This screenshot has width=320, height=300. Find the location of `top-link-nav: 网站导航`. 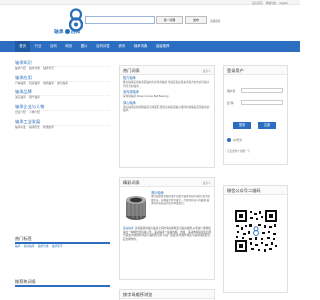

top-link-nav: 网站导航 is located at coordinates (271, 3).